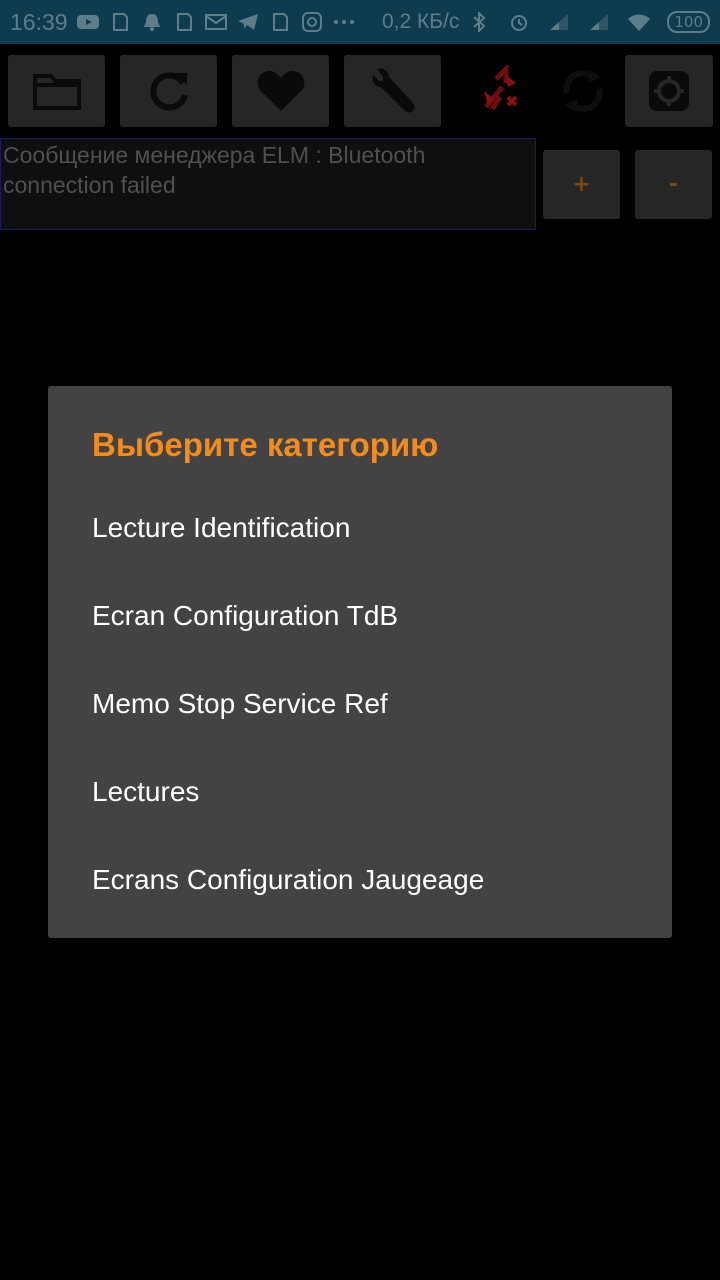 The width and height of the screenshot is (720, 1280). Describe the element at coordinates (673, 184) in the screenshot. I see `zoom-out-button: -` at that location.